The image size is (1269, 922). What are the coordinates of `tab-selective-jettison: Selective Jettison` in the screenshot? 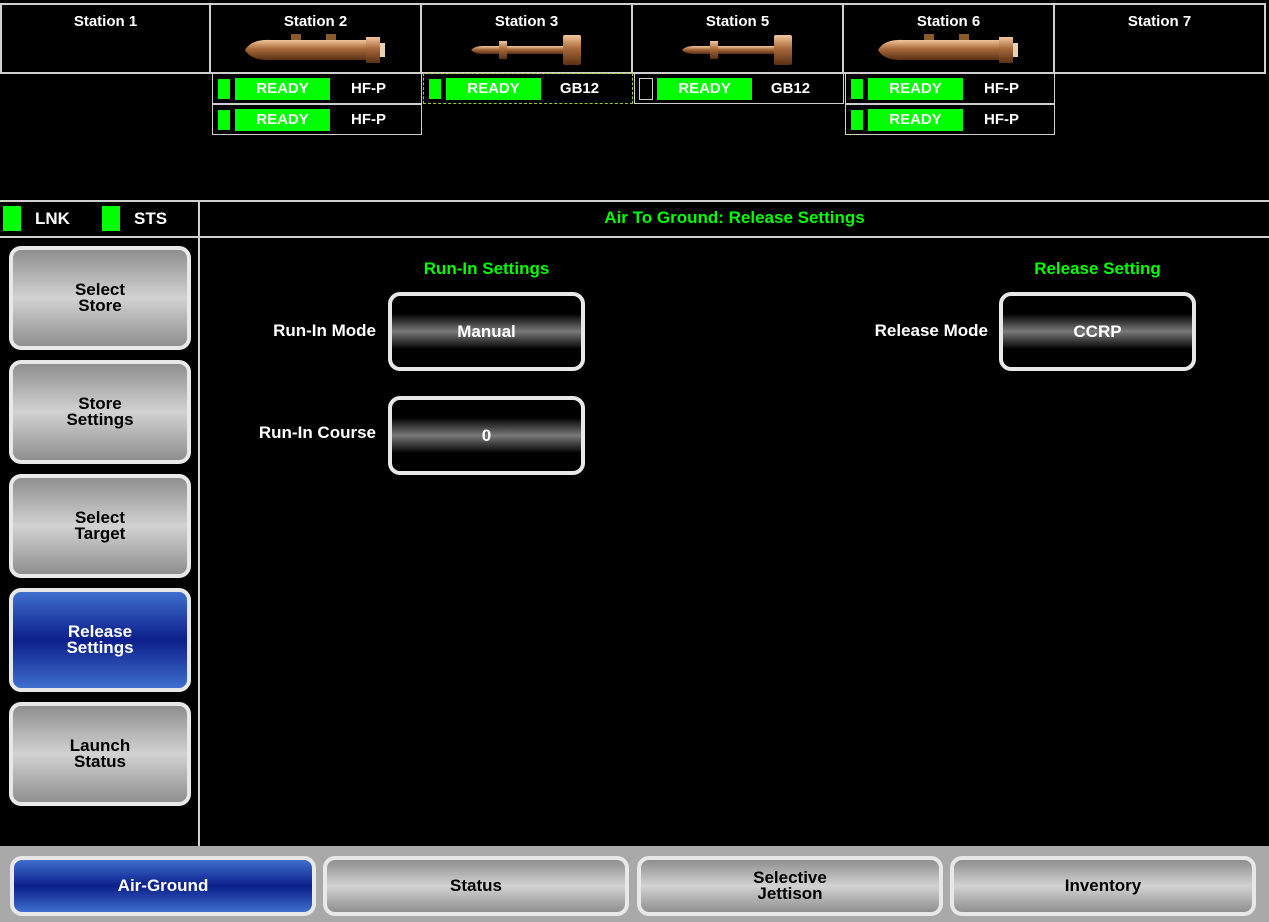 It's located at (790, 886).